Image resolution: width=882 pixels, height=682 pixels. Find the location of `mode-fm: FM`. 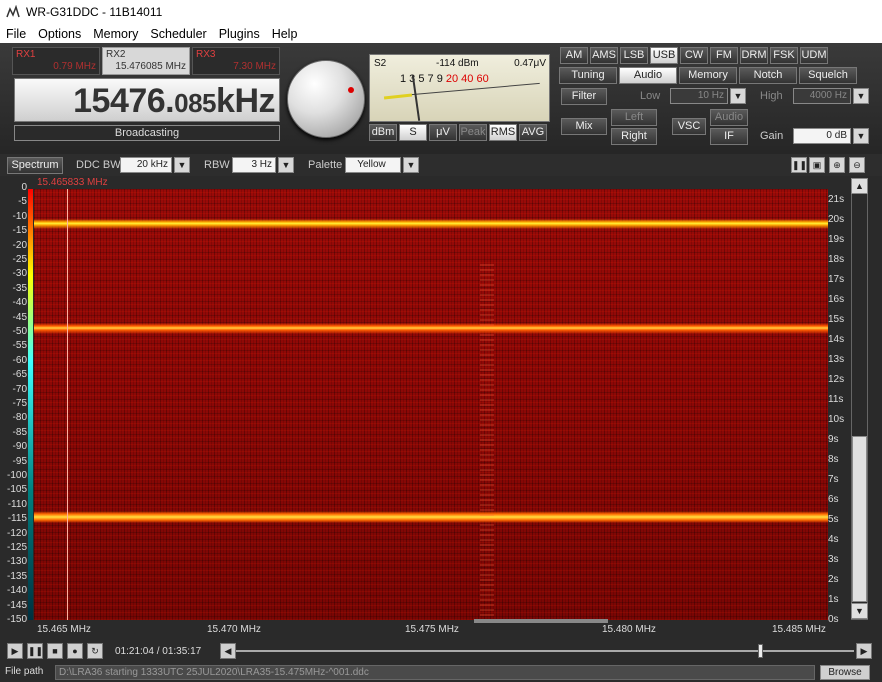

mode-fm: FM is located at coordinates (724, 55).